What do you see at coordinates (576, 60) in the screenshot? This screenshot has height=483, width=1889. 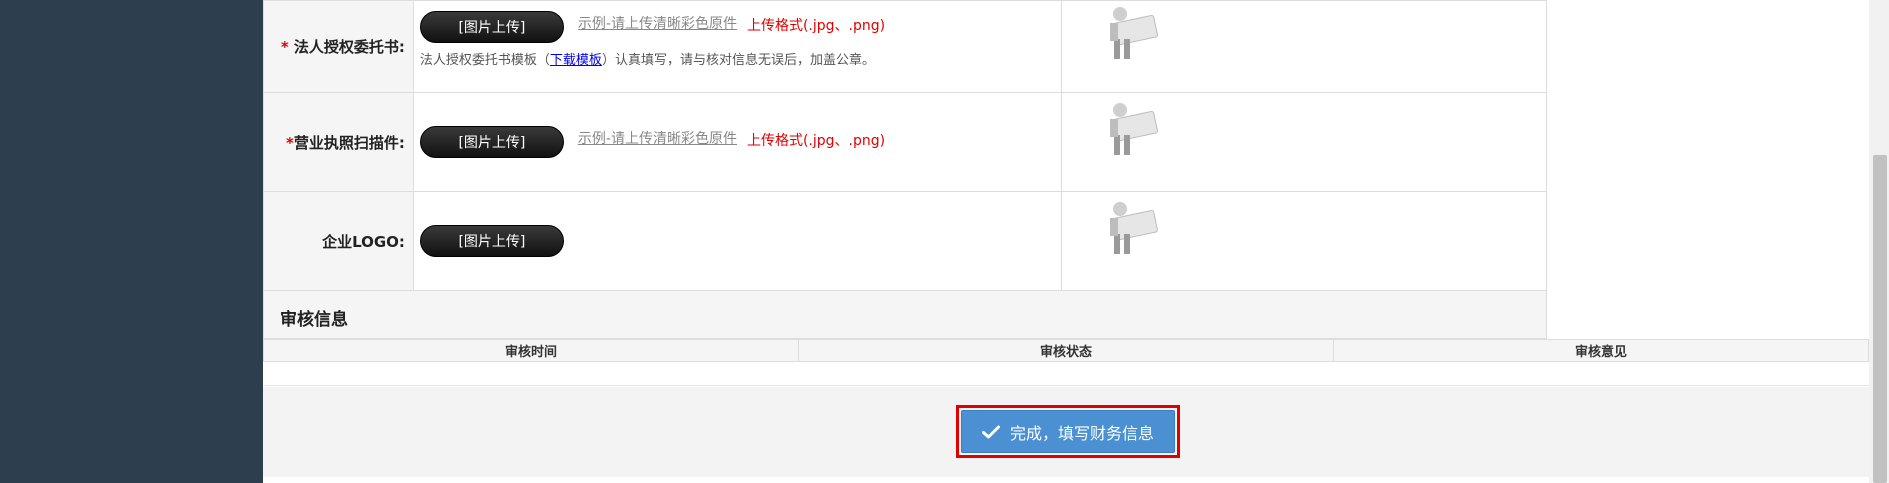 I see `download-template-link: 下载模板` at bounding box center [576, 60].